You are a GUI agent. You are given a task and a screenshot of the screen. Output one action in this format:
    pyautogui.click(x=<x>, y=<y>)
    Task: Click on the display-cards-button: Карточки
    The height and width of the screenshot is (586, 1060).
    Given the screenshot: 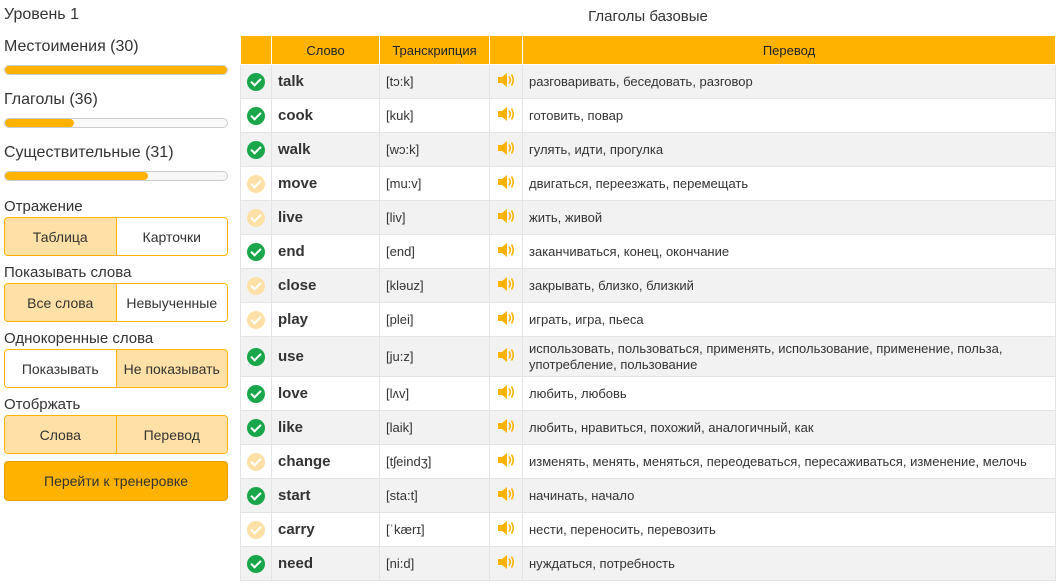 What is the action you would take?
    pyautogui.click(x=171, y=236)
    